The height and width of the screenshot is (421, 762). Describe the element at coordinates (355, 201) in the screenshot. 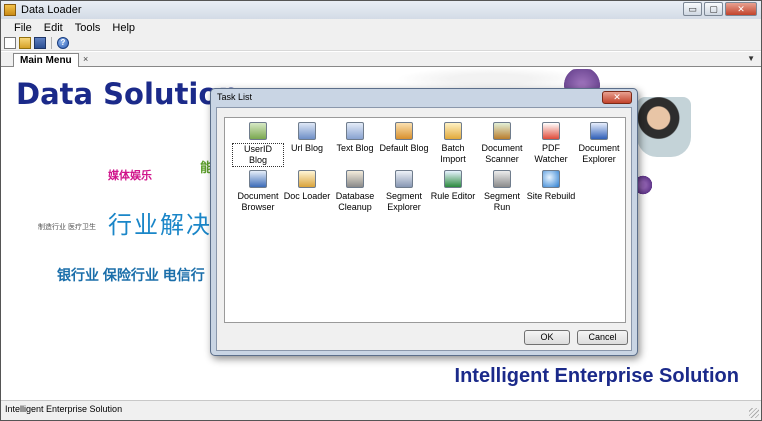

I see `task-label: Database Cleanup` at that location.